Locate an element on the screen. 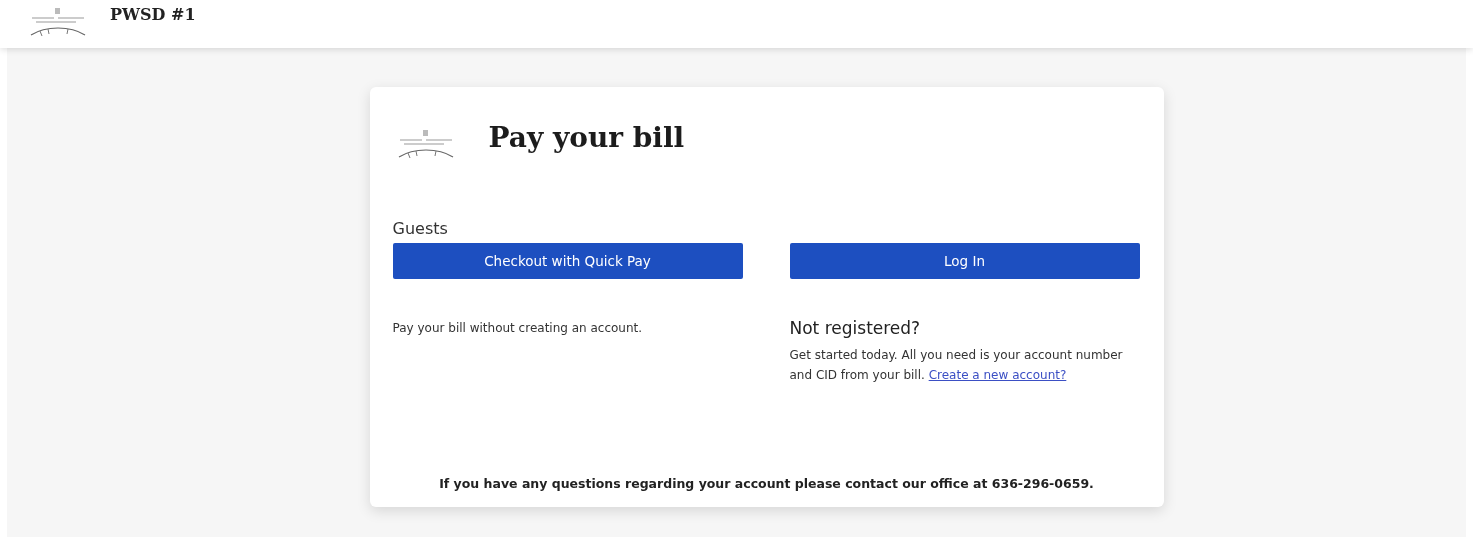 The image size is (1473, 537). description-text: Get started today. All you need is your account number and CID from your bill. Create a new account? is located at coordinates (956, 365).